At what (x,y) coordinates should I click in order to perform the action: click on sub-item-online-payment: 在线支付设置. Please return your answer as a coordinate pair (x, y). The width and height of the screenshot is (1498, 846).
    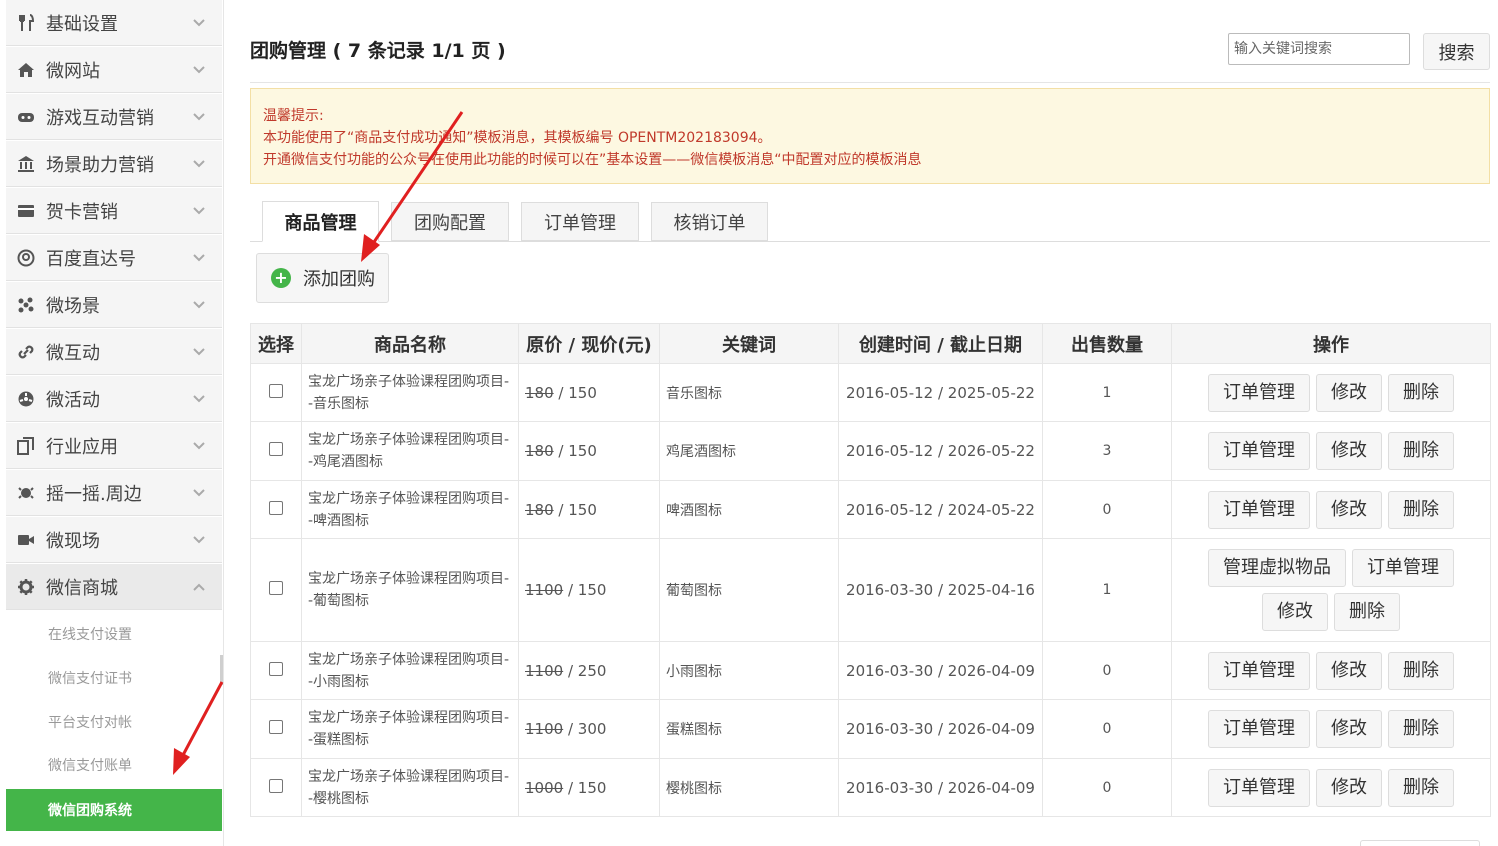
    Looking at the image, I should click on (114, 634).